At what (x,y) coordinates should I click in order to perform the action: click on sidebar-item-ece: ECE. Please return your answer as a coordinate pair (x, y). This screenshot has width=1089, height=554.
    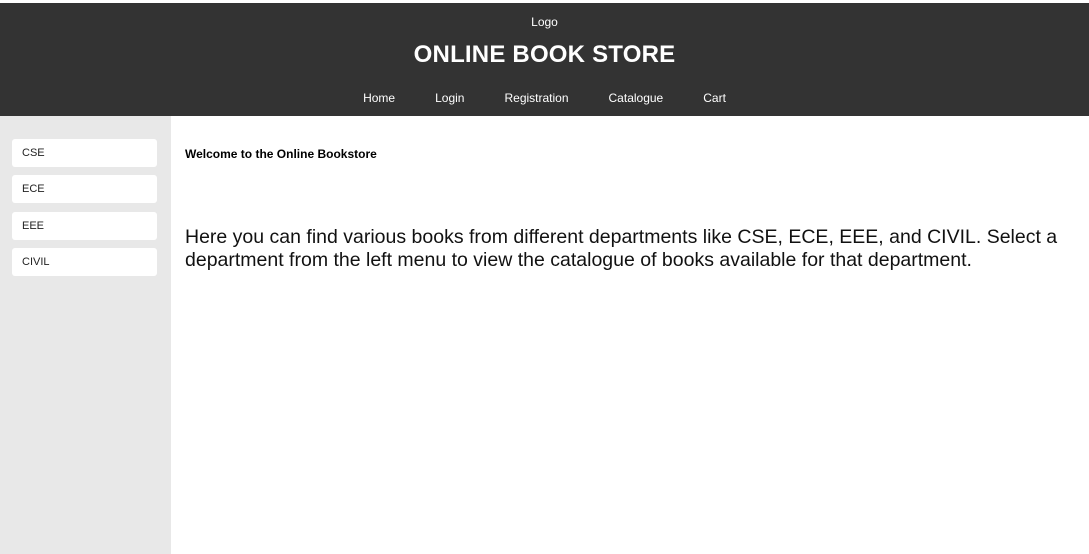
    Looking at the image, I should click on (84, 189).